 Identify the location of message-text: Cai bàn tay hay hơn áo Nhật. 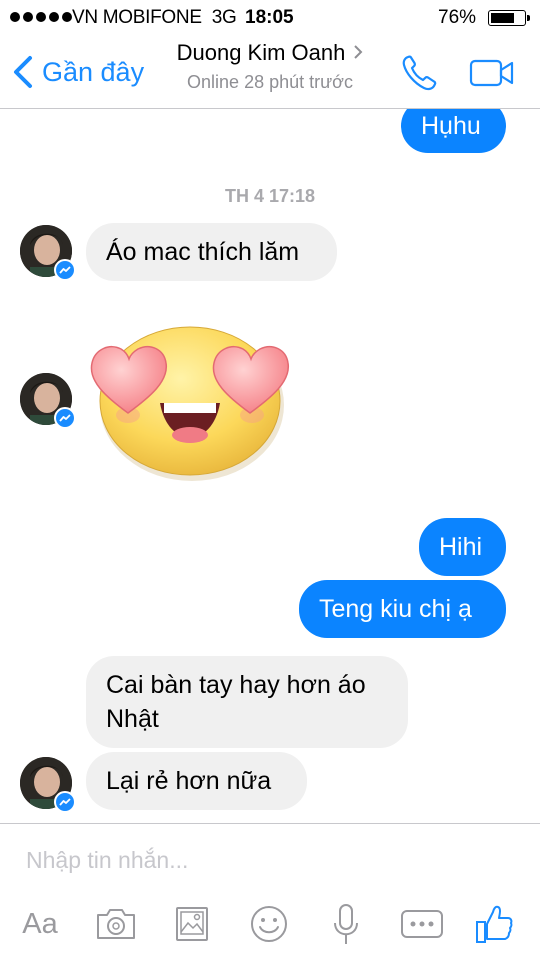
(236, 702).